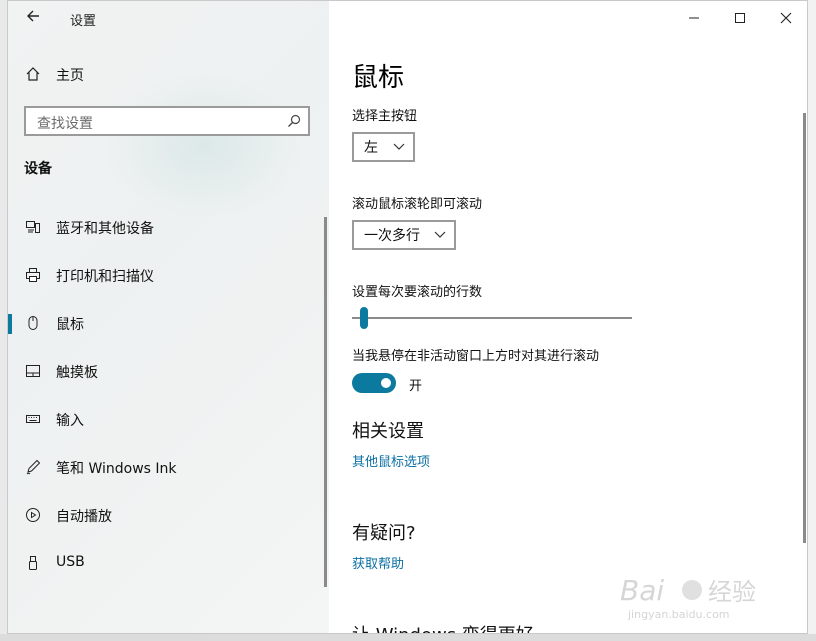 The width and height of the screenshot is (816, 641). Describe the element at coordinates (33, 371) in the screenshot. I see `touchpad-icon` at that location.